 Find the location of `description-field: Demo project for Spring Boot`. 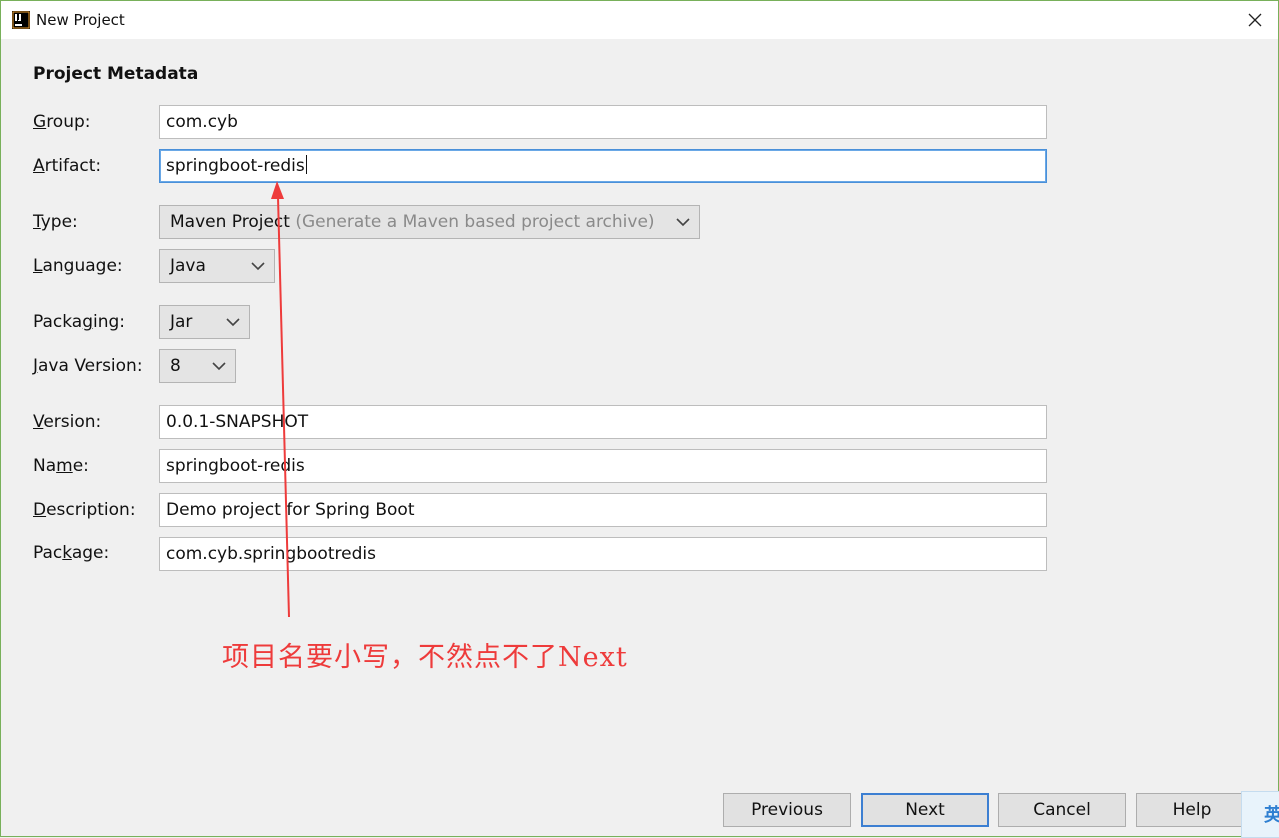

description-field: Demo project for Spring Boot is located at coordinates (603, 510).